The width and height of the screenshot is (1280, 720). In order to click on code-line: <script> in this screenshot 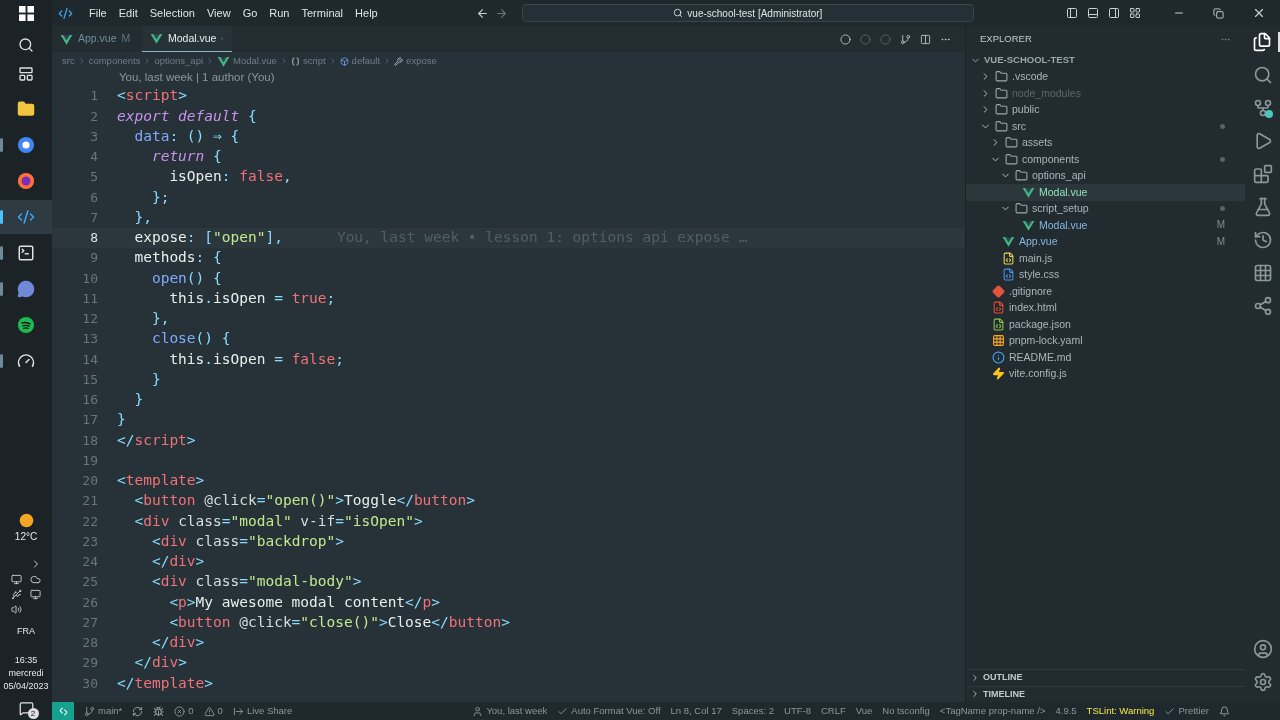, I will do `click(152, 96)`.